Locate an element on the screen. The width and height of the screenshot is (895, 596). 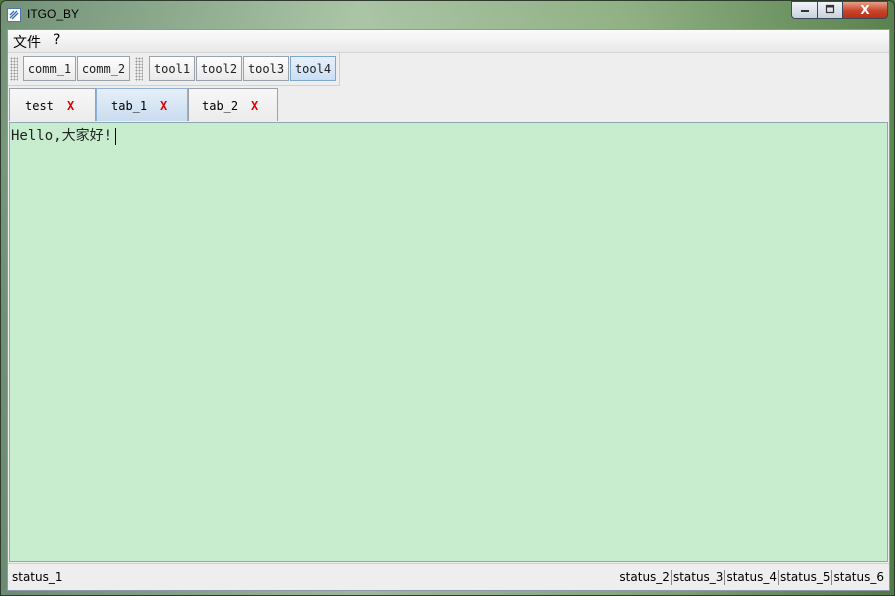
editor-content: Hello,大家好! is located at coordinates (64, 135).